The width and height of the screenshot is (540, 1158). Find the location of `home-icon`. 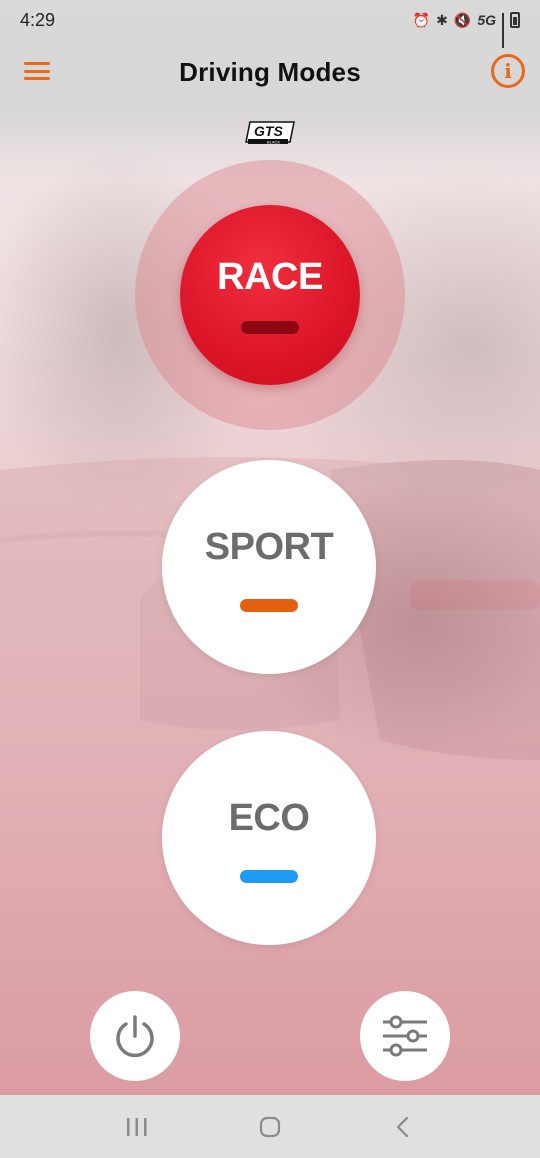

home-icon is located at coordinates (270, 1127).